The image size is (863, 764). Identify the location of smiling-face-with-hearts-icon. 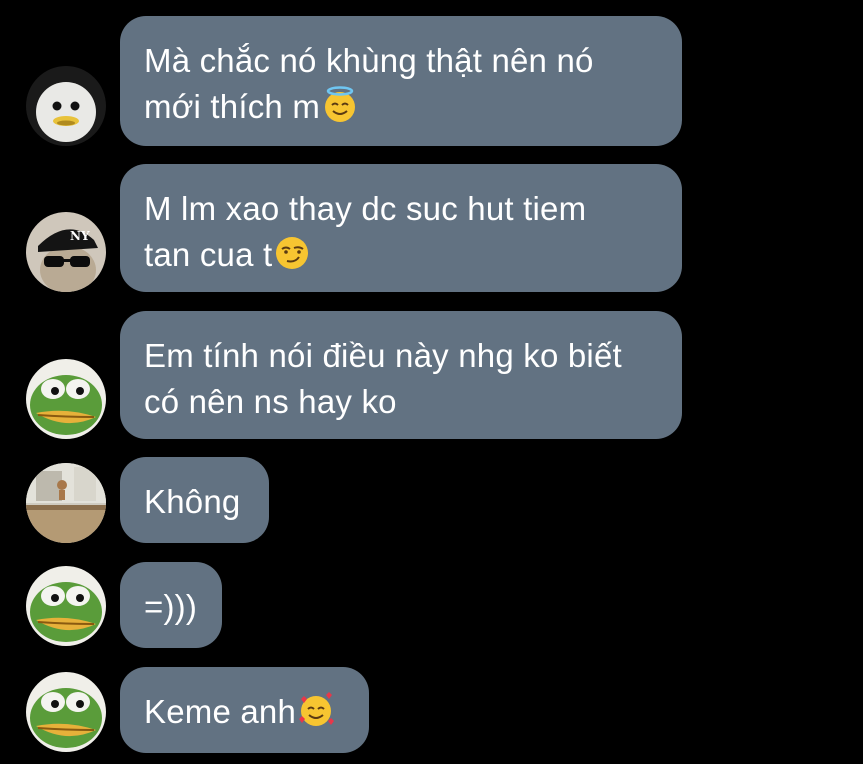
(316, 710).